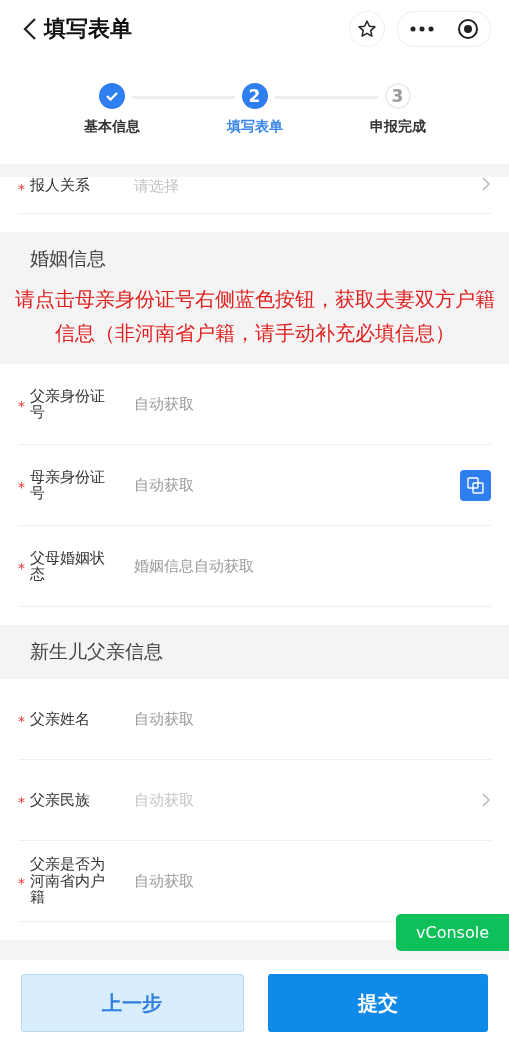 The image size is (509, 1043). I want to click on section-title: 婚姻信息, so click(68, 258).